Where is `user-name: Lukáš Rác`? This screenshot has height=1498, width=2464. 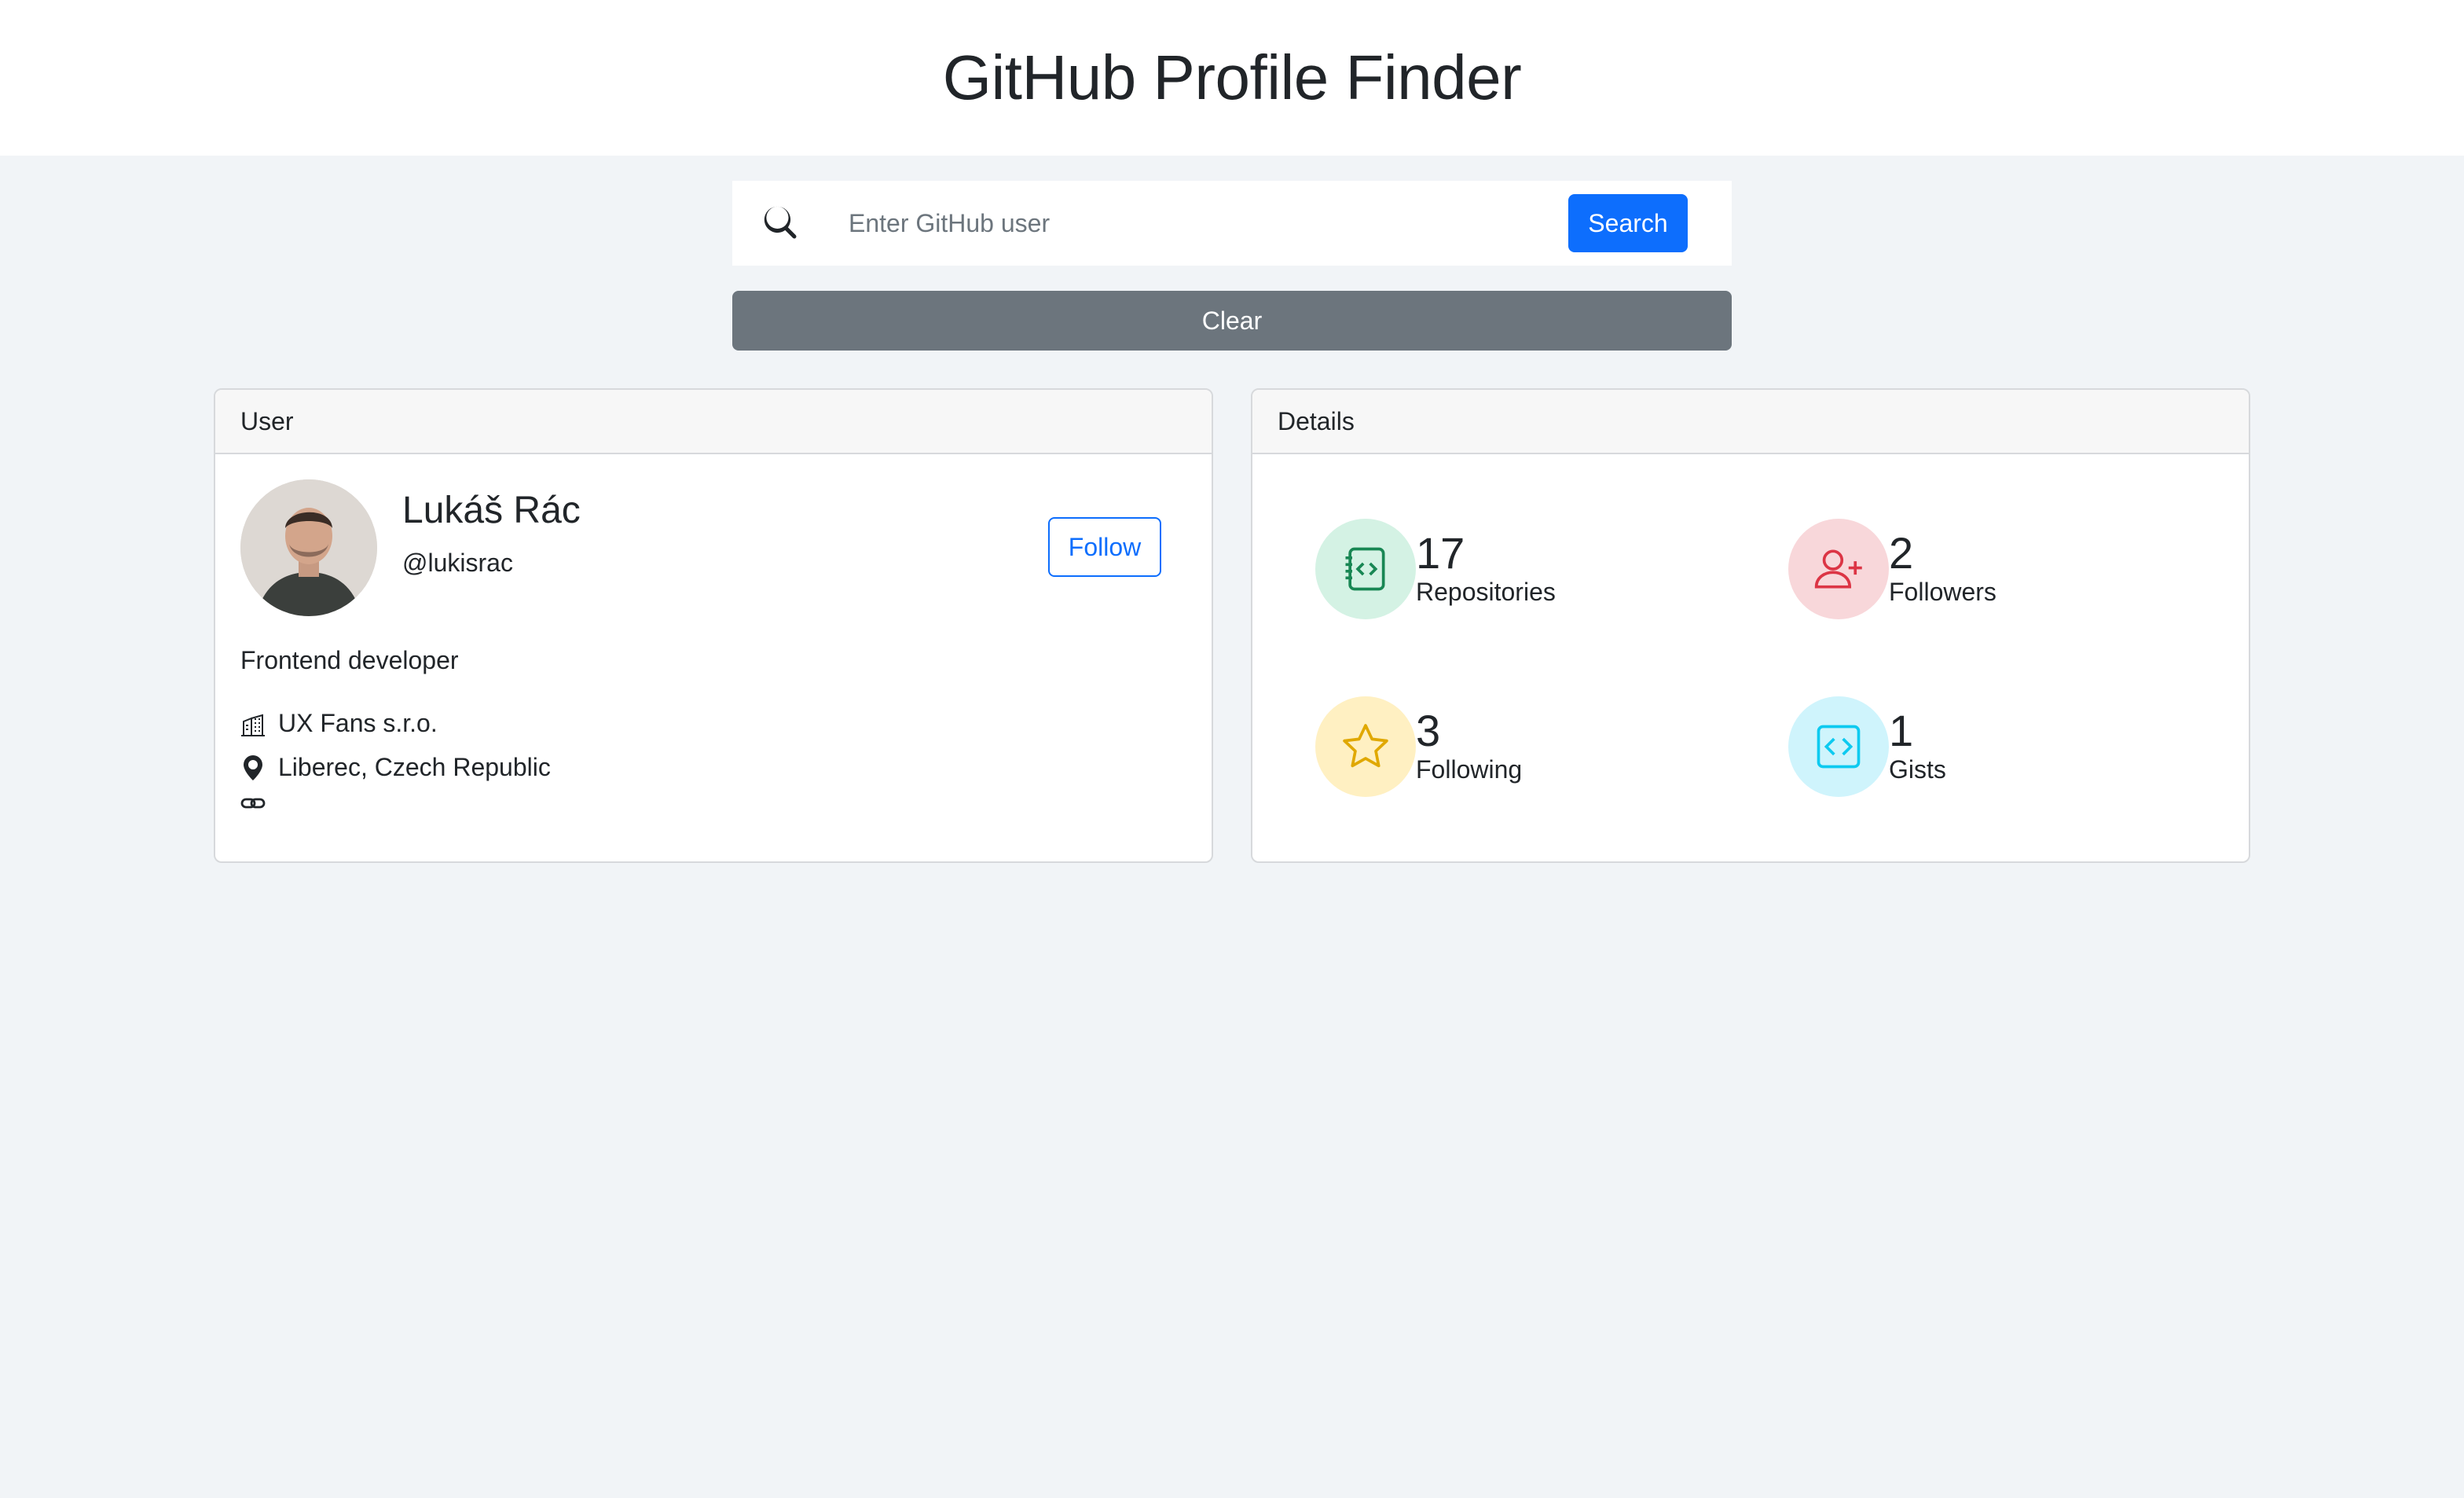
user-name: Lukáš Rác is located at coordinates (491, 510).